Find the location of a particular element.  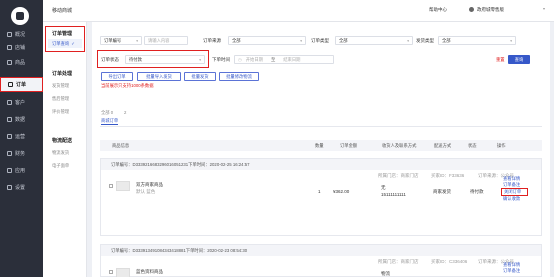

operation-icon is located at coordinates (9, 136).